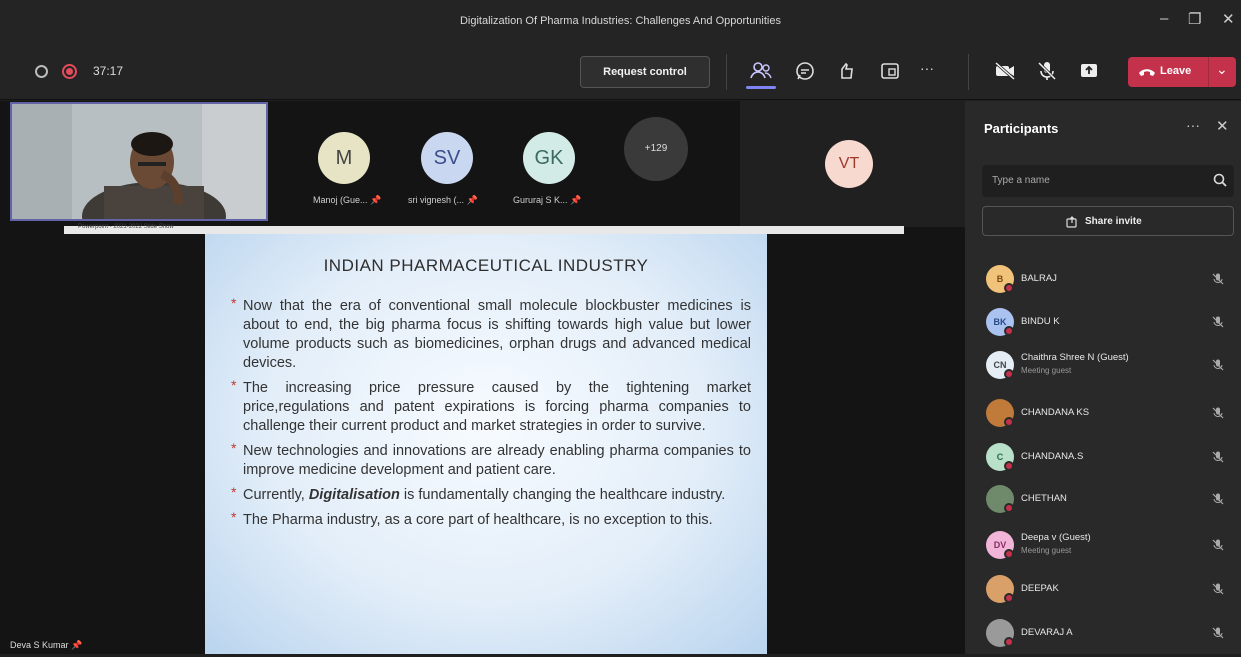  Describe the element at coordinates (1040, 321) in the screenshot. I see `participant-name: BINDU K` at that location.